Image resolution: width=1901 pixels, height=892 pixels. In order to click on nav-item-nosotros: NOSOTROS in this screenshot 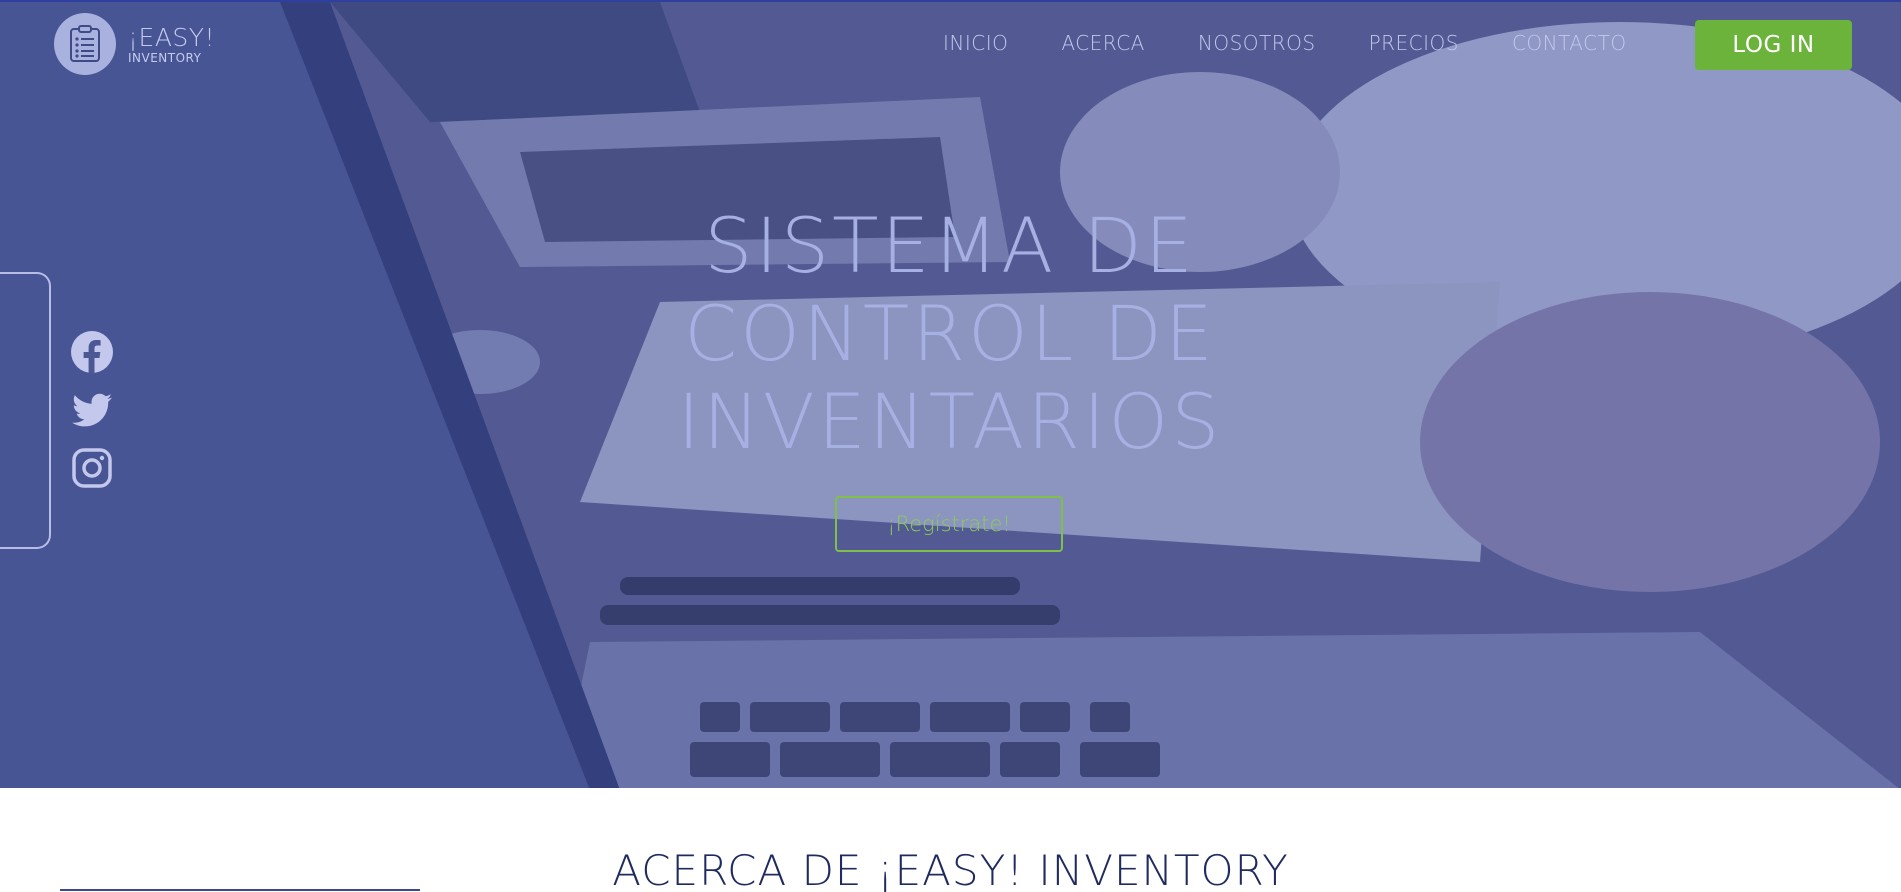, I will do `click(1257, 43)`.